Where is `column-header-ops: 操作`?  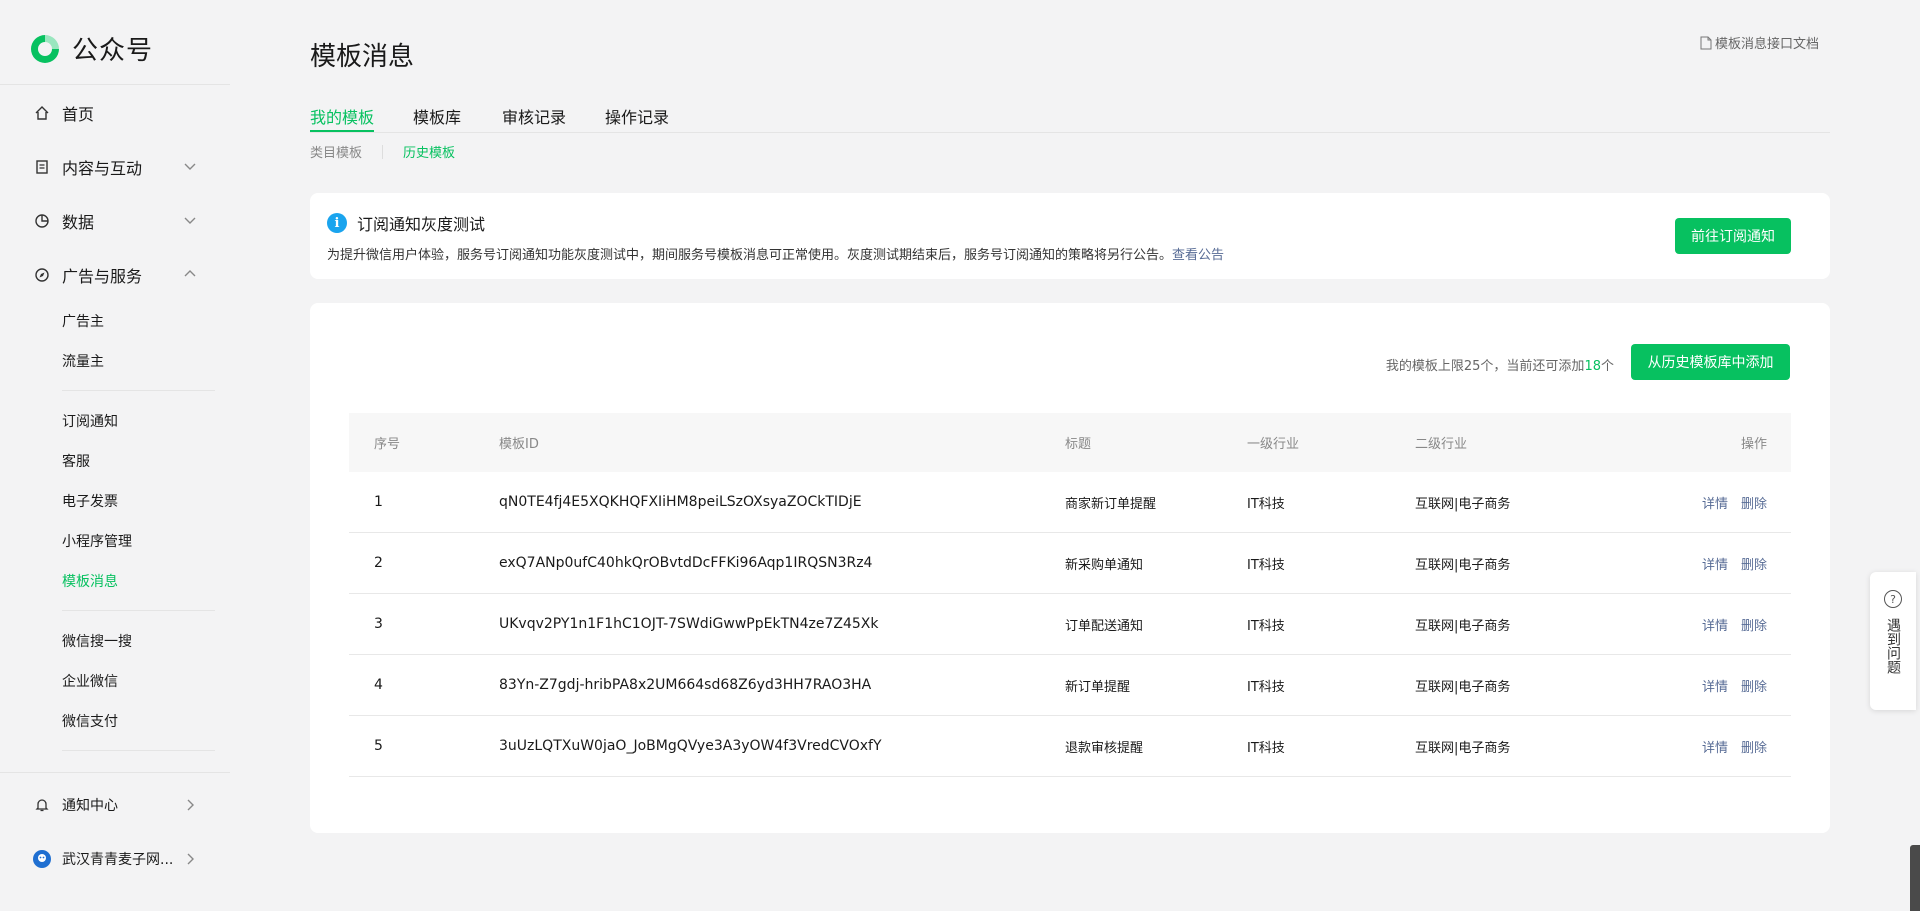
column-header-ops: 操作 is located at coordinates (1753, 444).